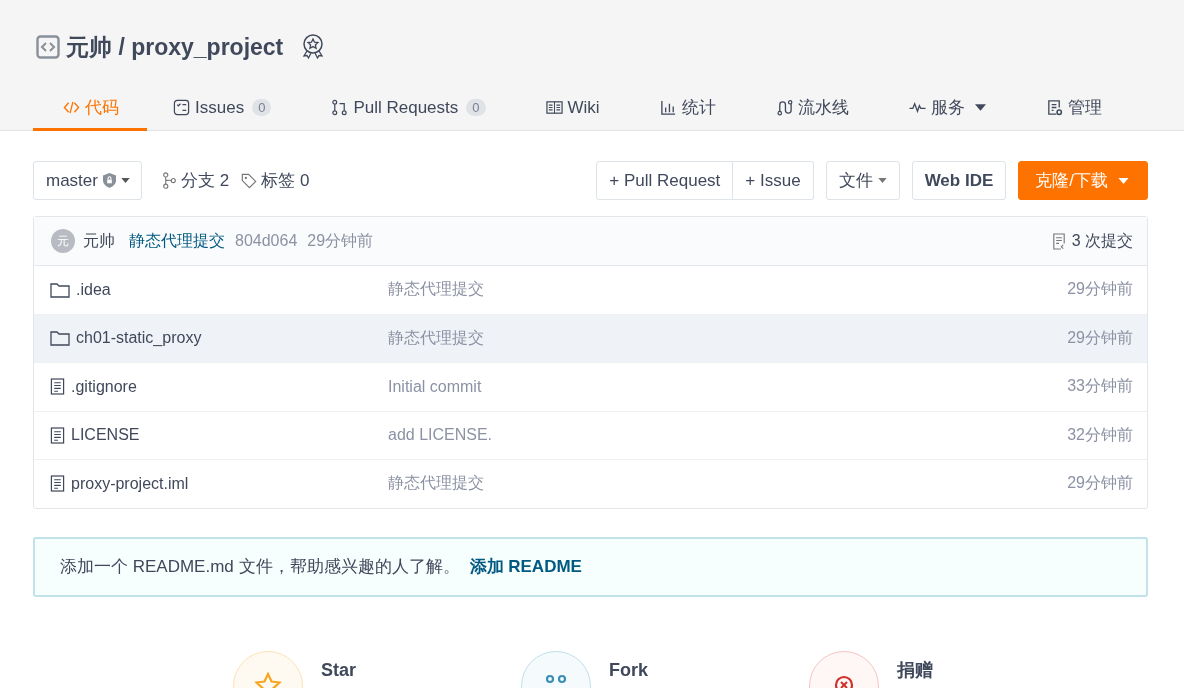  I want to click on branch-icon, so click(169, 180).